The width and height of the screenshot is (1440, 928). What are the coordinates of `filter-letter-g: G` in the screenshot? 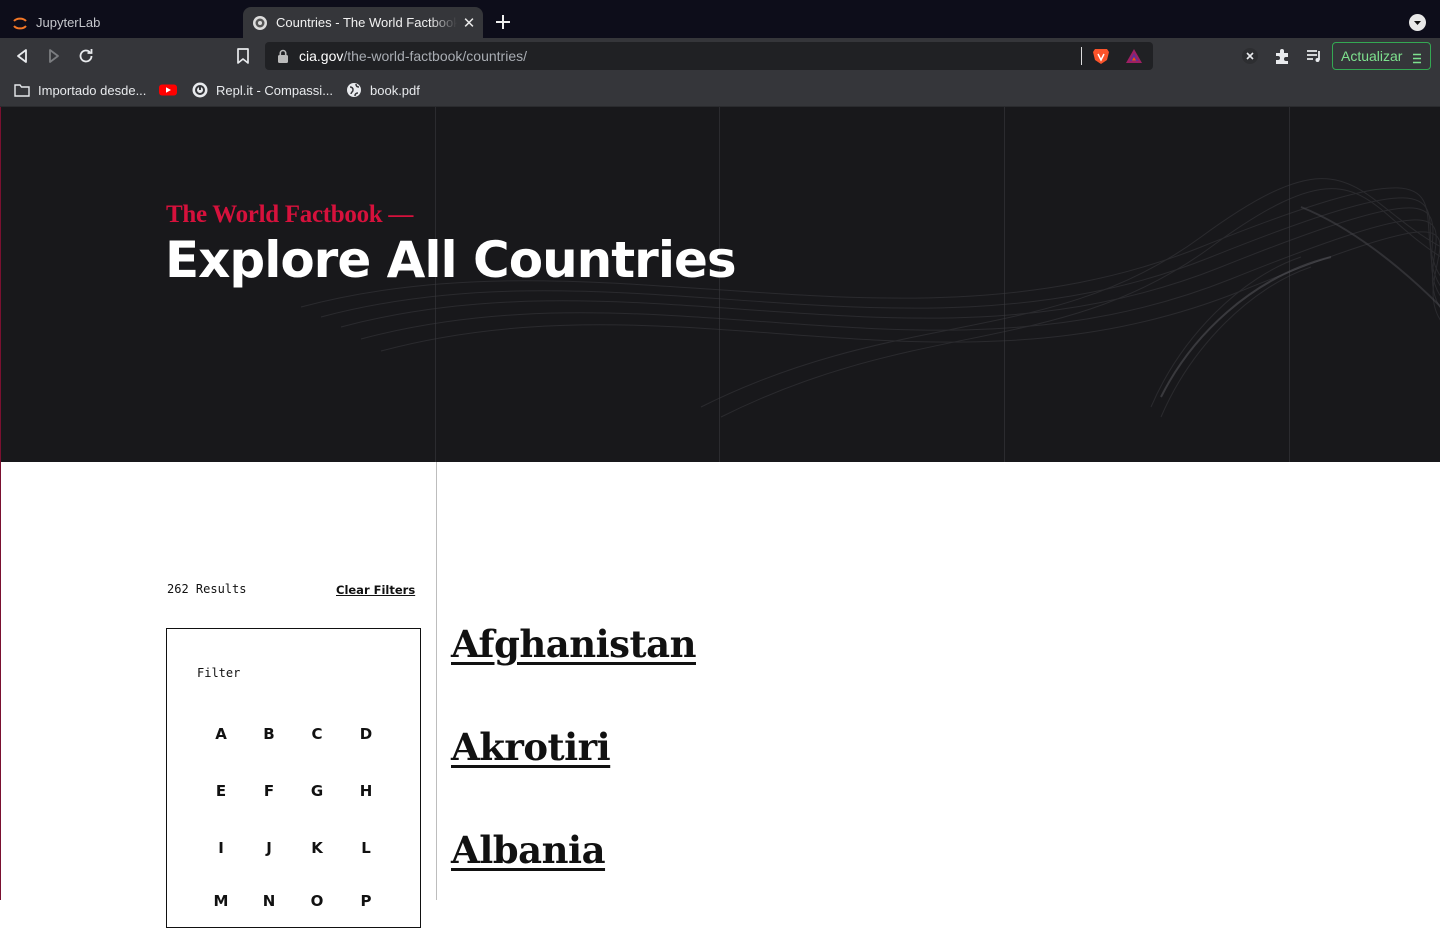 It's located at (317, 791).